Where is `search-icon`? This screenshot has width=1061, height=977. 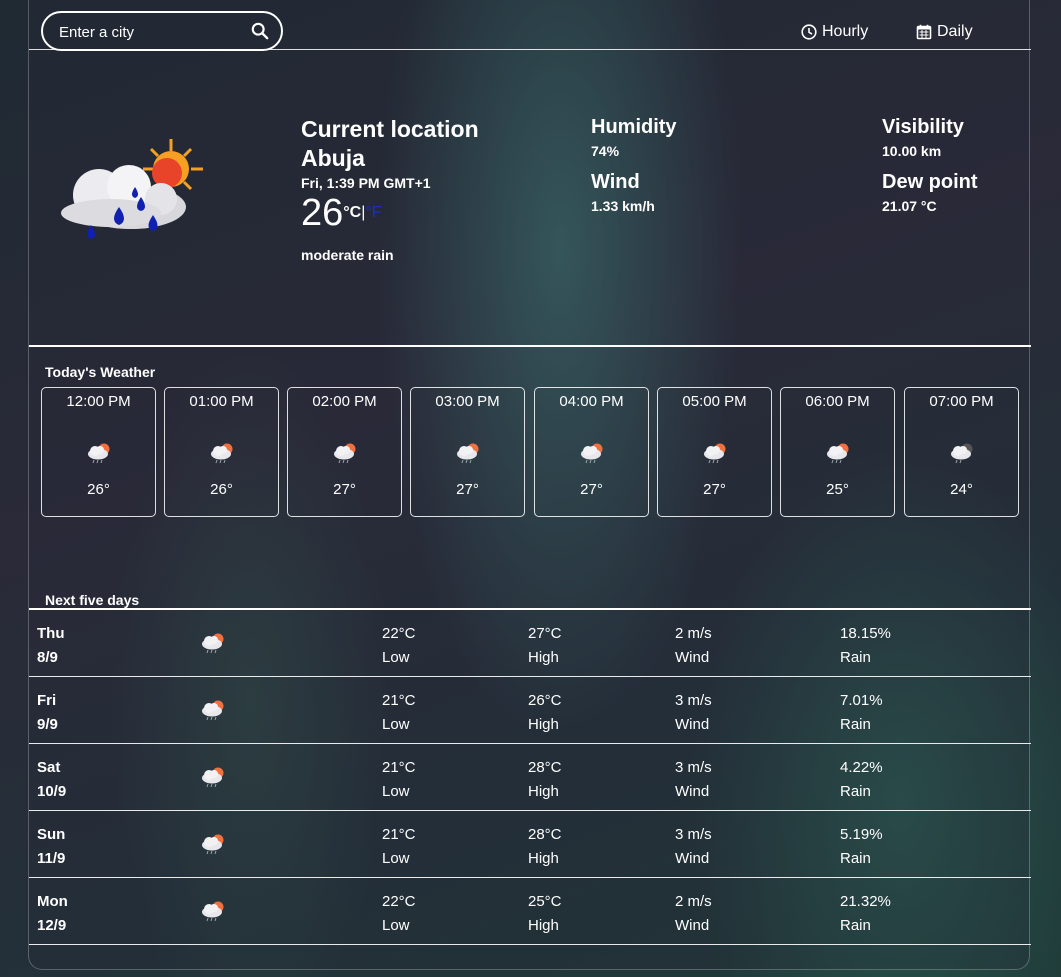 search-icon is located at coordinates (260, 31).